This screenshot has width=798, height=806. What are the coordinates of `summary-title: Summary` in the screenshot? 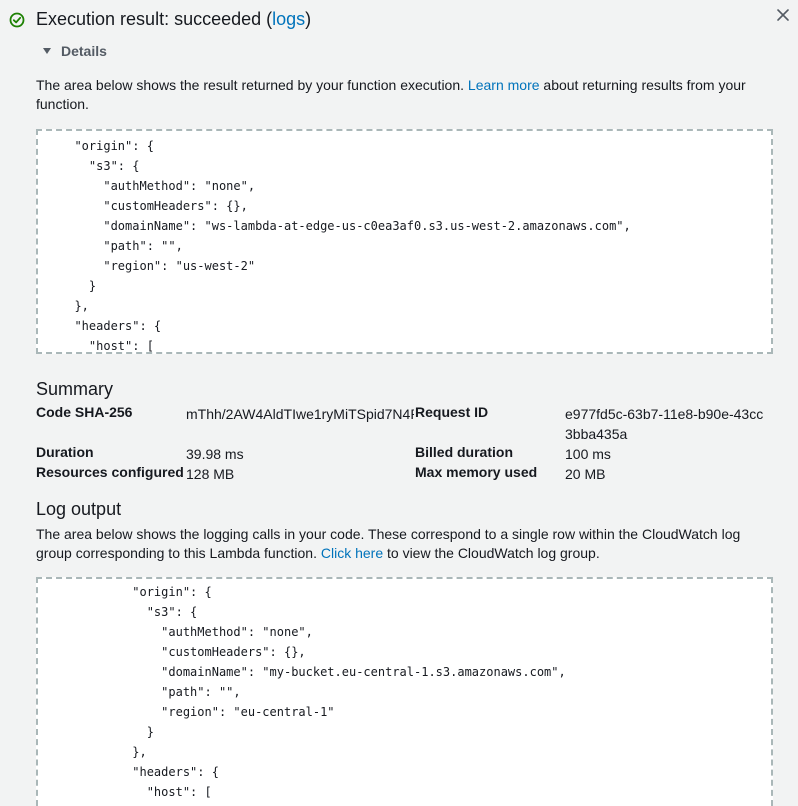 It's located at (75, 389).